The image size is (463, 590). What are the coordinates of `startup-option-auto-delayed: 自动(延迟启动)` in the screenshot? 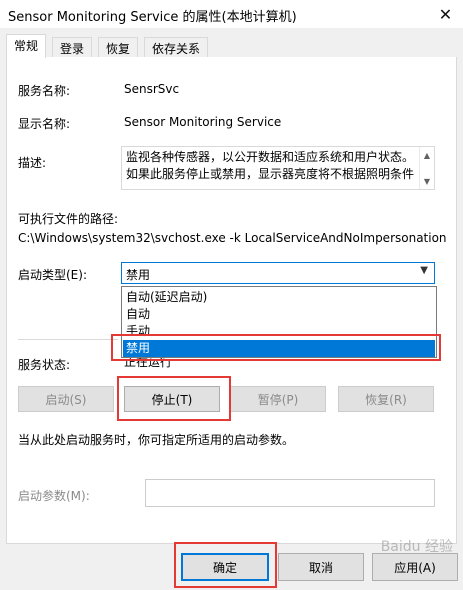 It's located at (279, 297).